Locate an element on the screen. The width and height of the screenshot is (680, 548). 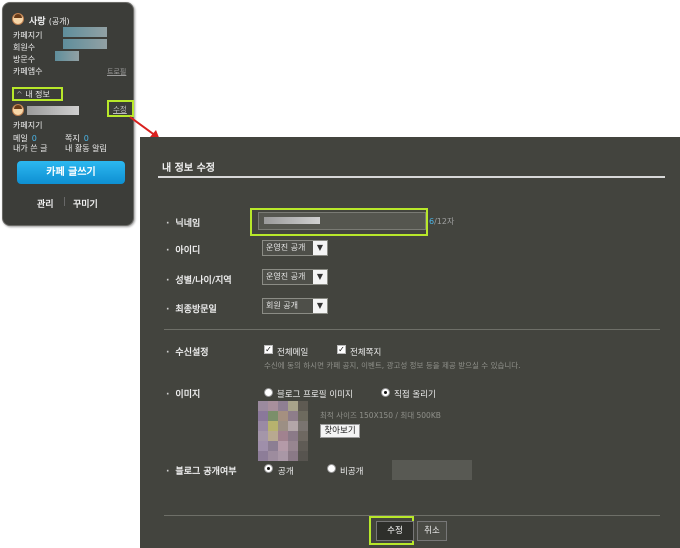
blurred-visit-count is located at coordinates (67, 56).